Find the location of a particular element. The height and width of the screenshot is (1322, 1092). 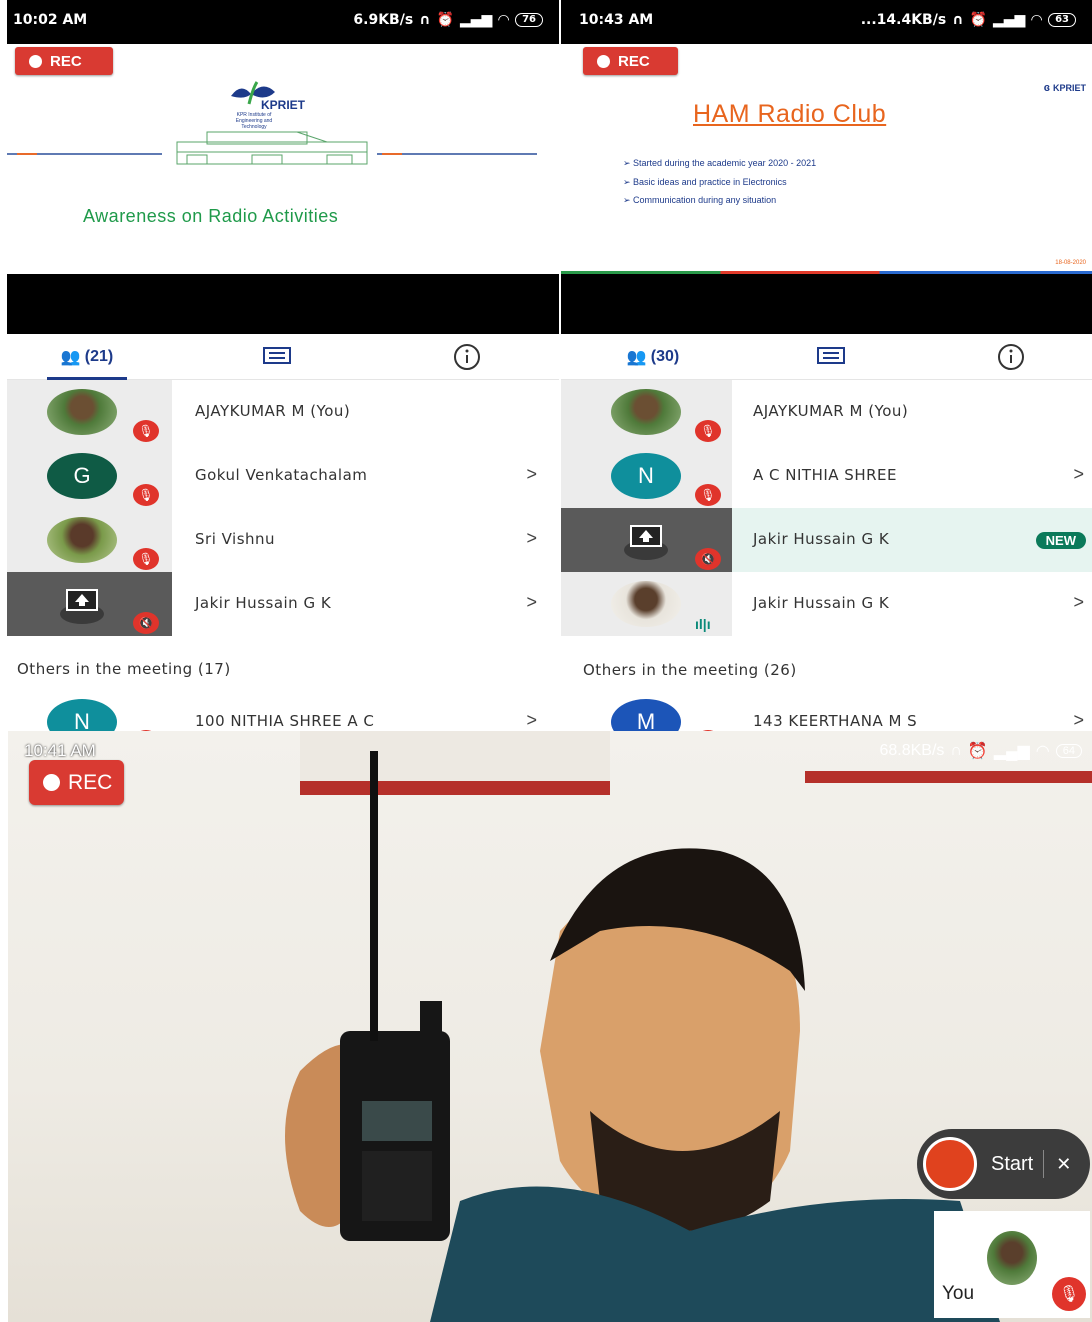

status-time: 10:02 AM is located at coordinates (50, 20).